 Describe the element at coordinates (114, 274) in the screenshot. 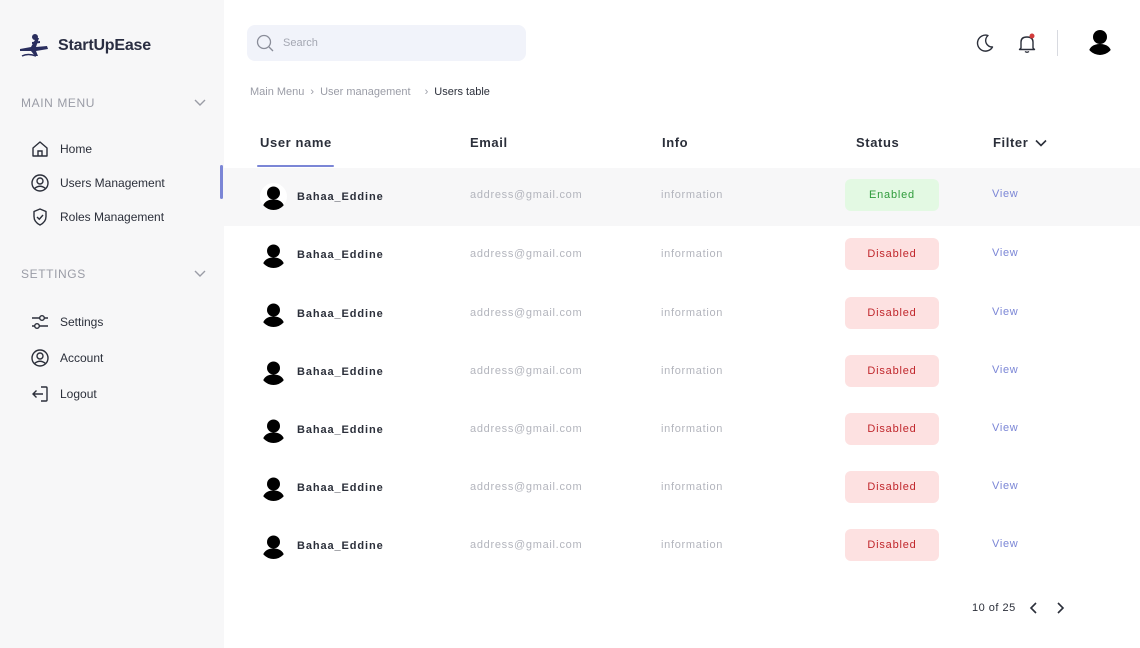

I see `settings-section-header: SETTINGS` at that location.